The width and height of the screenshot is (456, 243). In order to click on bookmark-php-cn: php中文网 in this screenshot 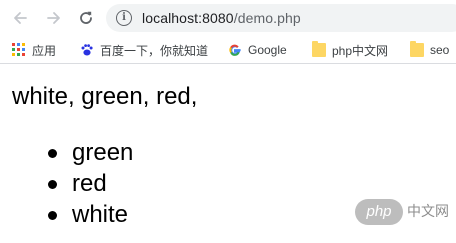, I will do `click(350, 50)`.